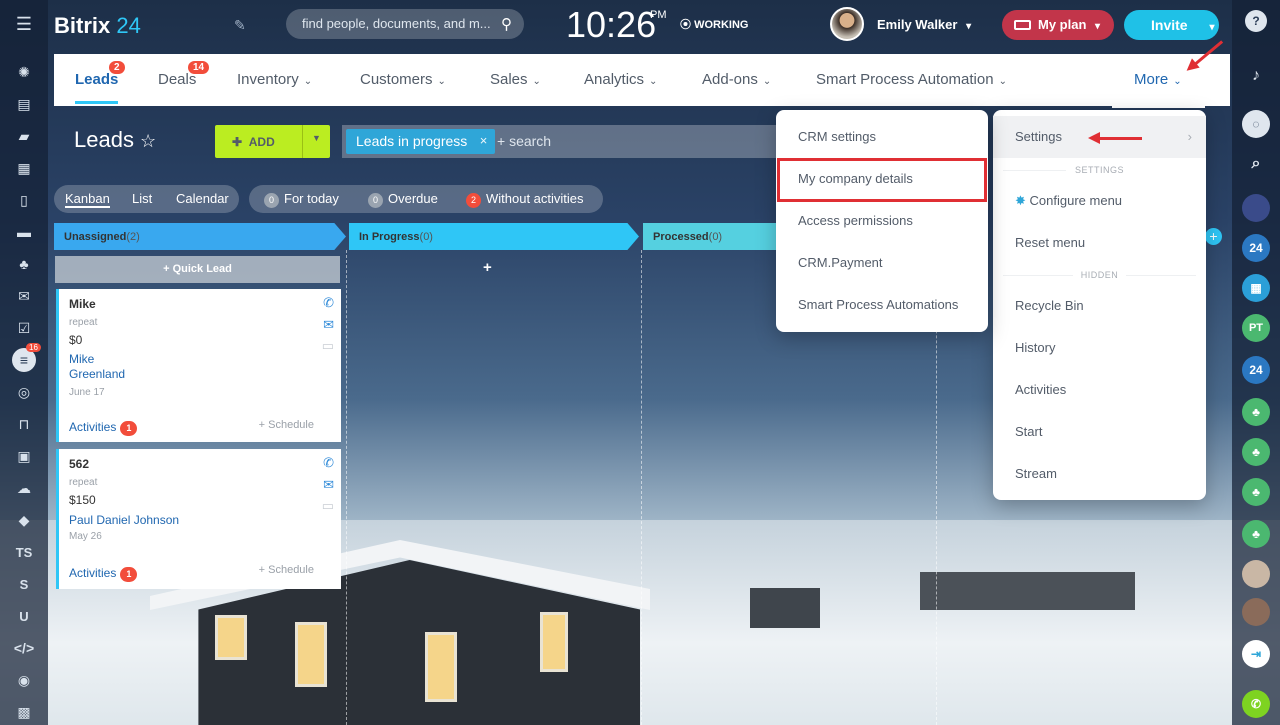 The image size is (1280, 725). Describe the element at coordinates (405, 24) in the screenshot. I see `search-input: find people, documents, and m... ⚲` at that location.